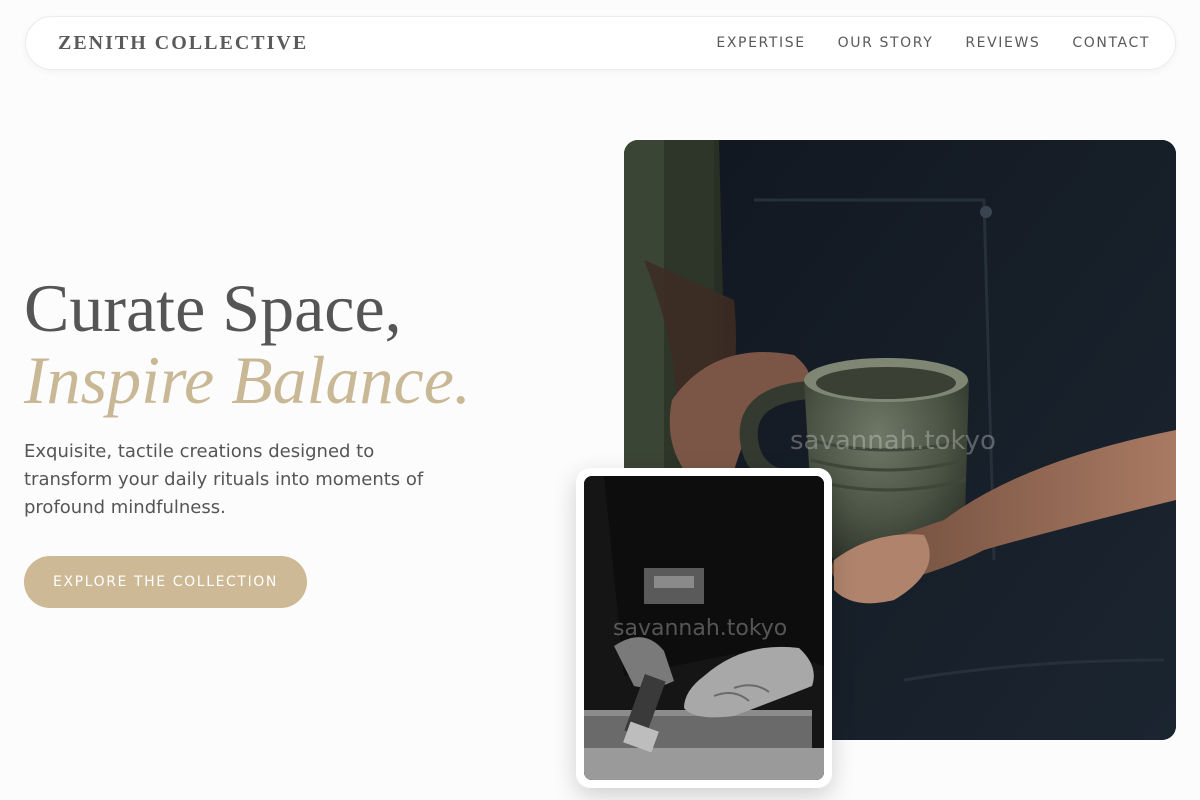  Describe the element at coordinates (165, 582) in the screenshot. I see `explore-collection-button: EXPLORE THE COLLECTION` at that location.